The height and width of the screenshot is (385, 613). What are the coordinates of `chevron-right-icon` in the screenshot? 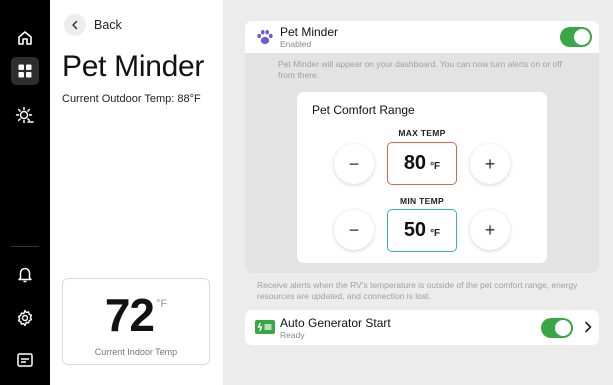 It's located at (588, 327).